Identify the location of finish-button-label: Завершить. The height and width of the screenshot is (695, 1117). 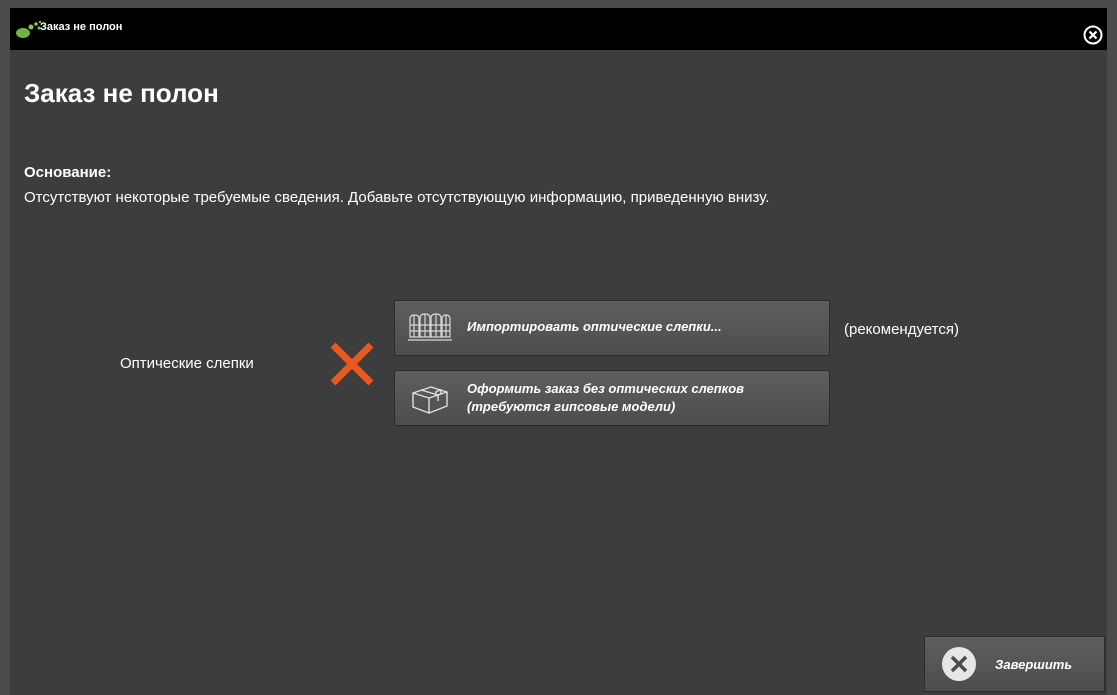
(1034, 664).